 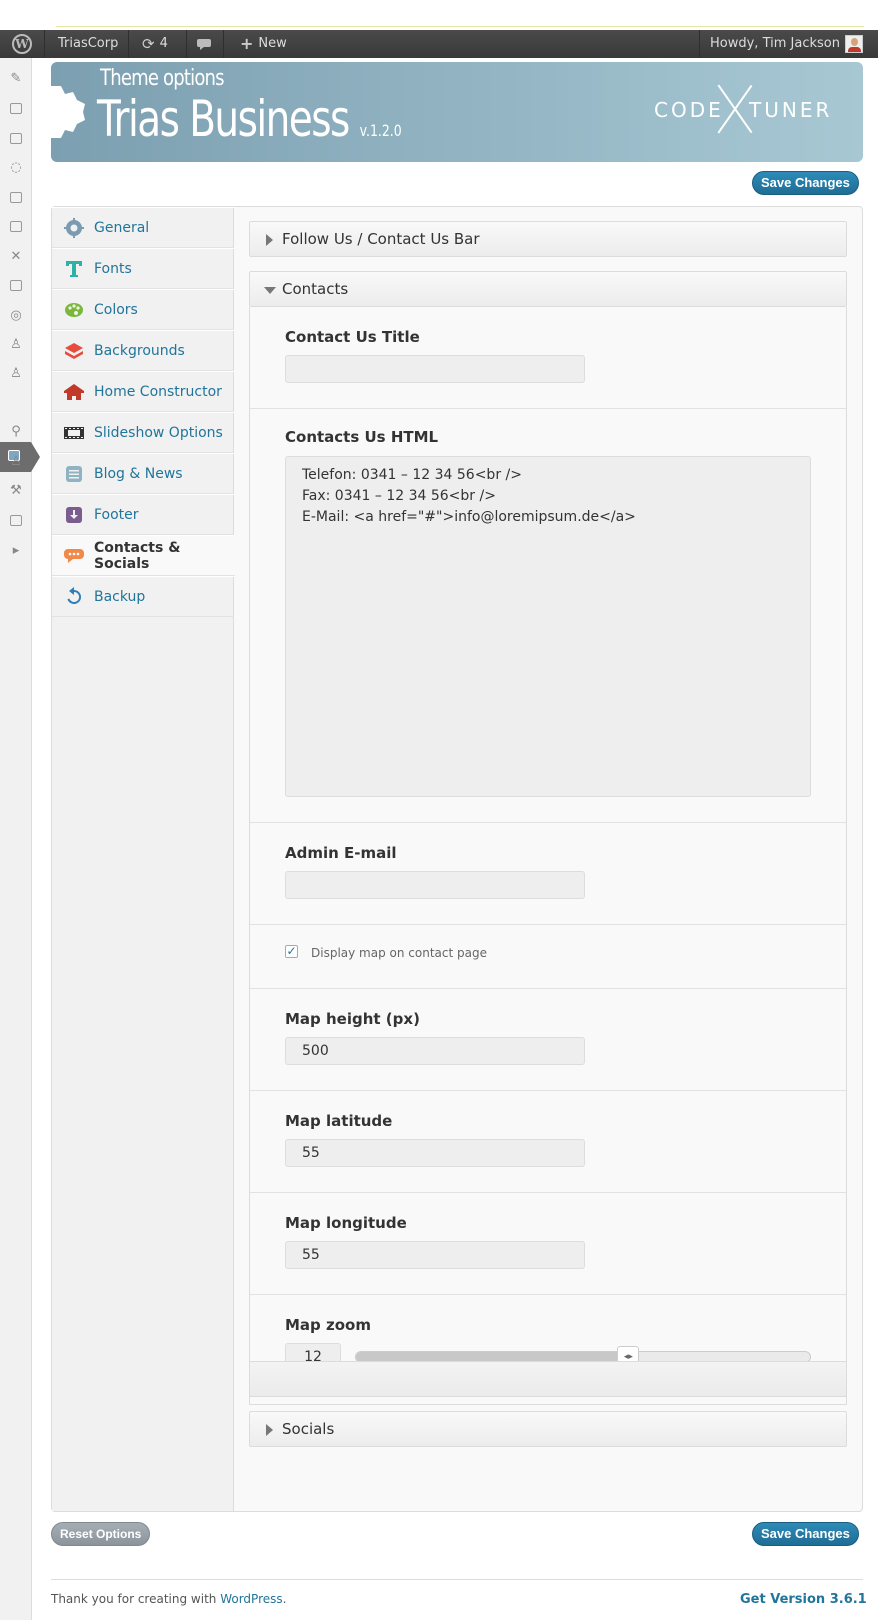 I want to click on download-icon, so click(x=74, y=515).